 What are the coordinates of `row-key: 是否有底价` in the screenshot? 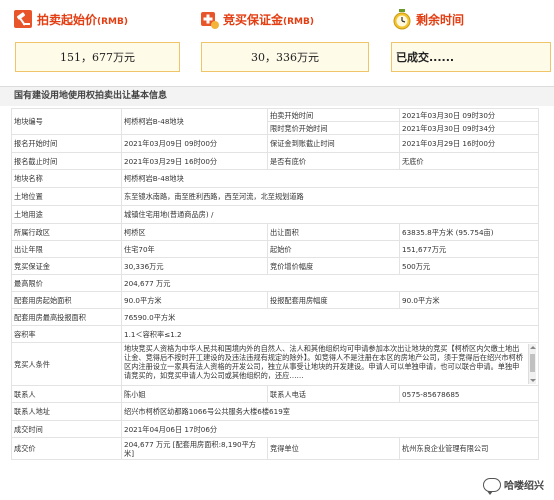 It's located at (333, 161).